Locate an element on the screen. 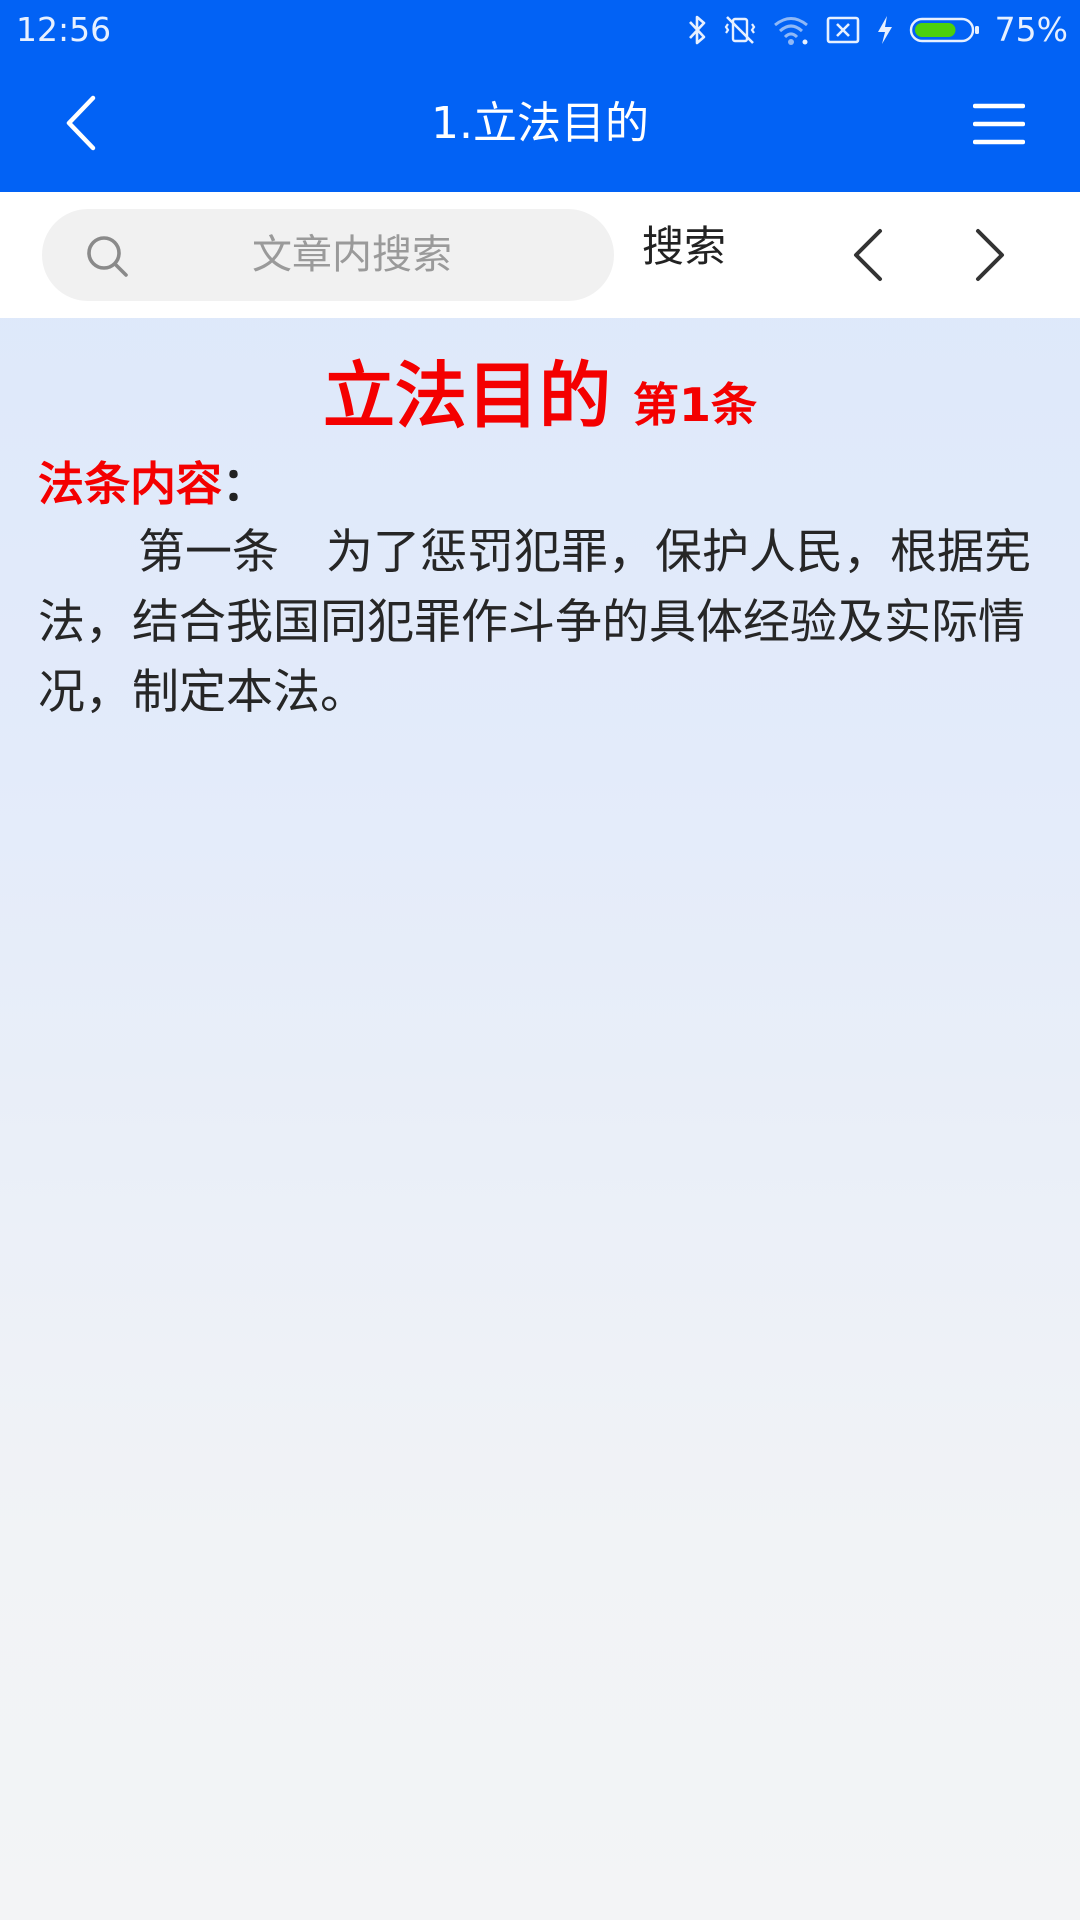  app-bar: 1.立法目的 is located at coordinates (540, 127).